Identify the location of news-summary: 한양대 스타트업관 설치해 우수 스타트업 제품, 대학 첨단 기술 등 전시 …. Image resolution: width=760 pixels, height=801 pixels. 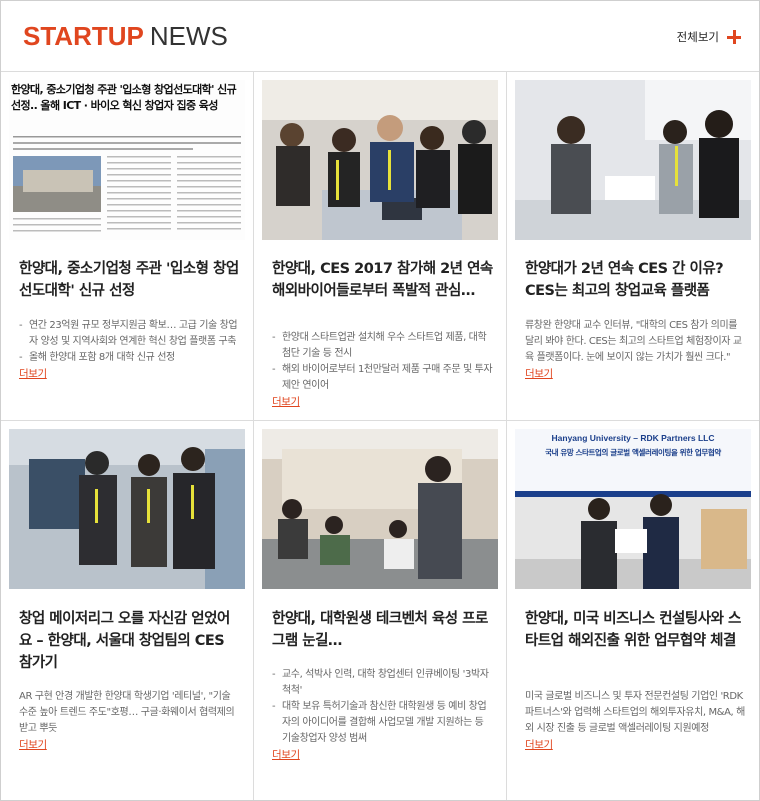
(383, 370).